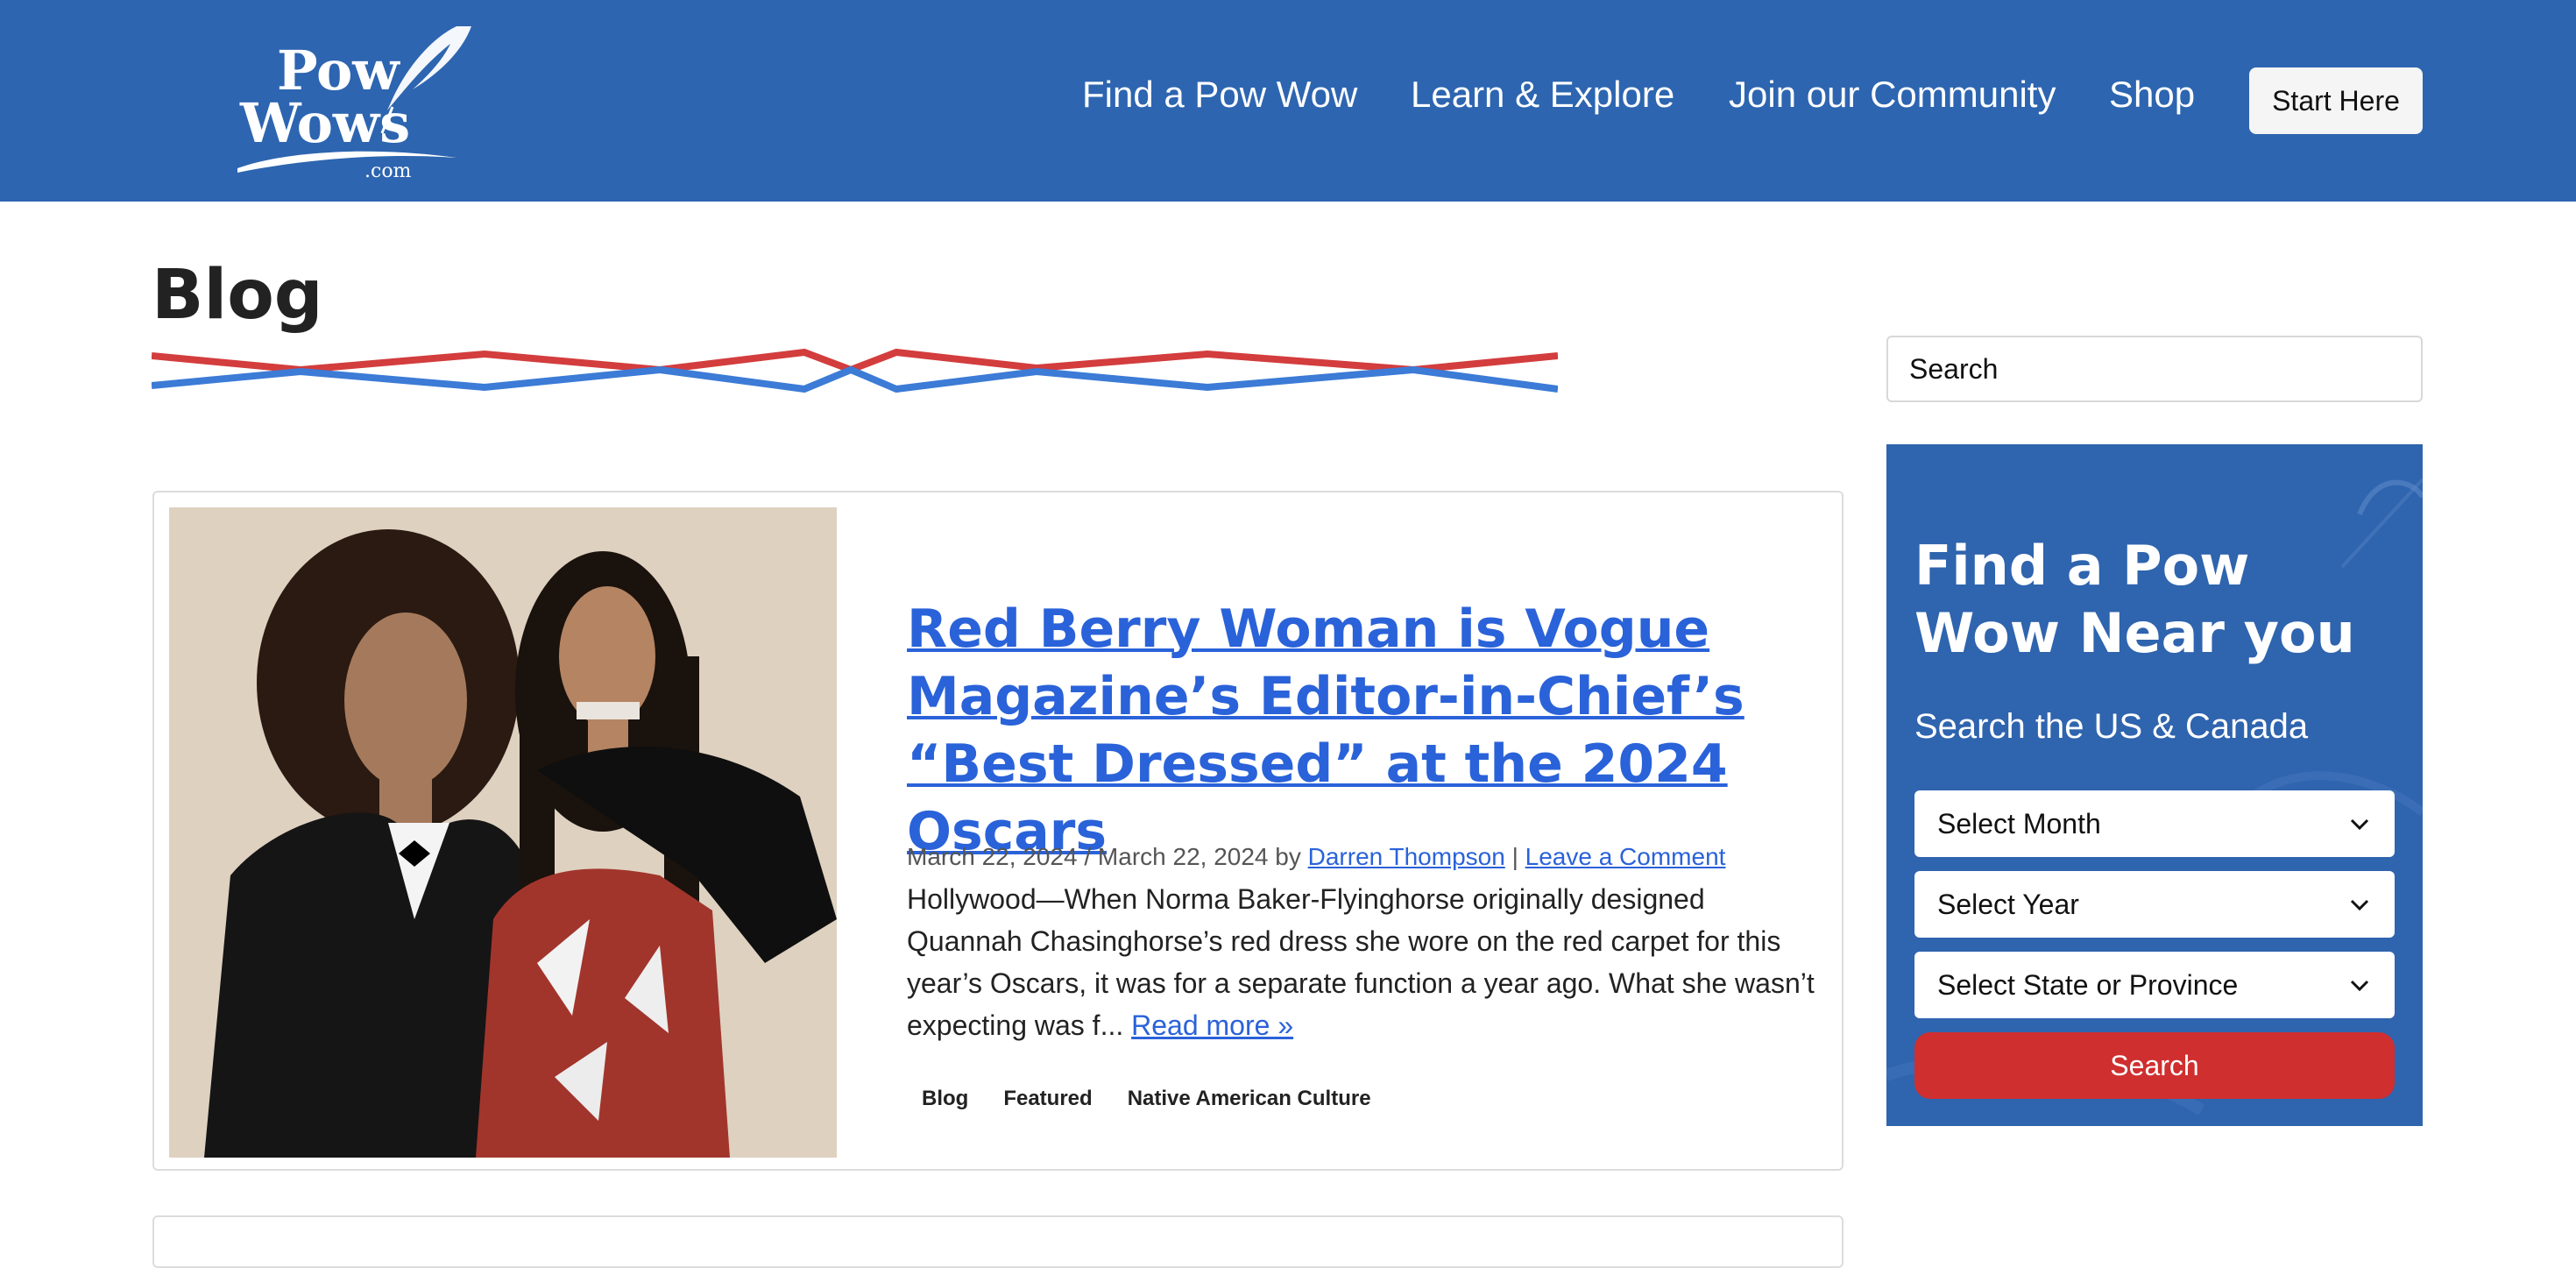 Image resolution: width=2576 pixels, height=1268 pixels. Describe the element at coordinates (1212, 1025) in the screenshot. I see `read-more-link: Read more »` at that location.